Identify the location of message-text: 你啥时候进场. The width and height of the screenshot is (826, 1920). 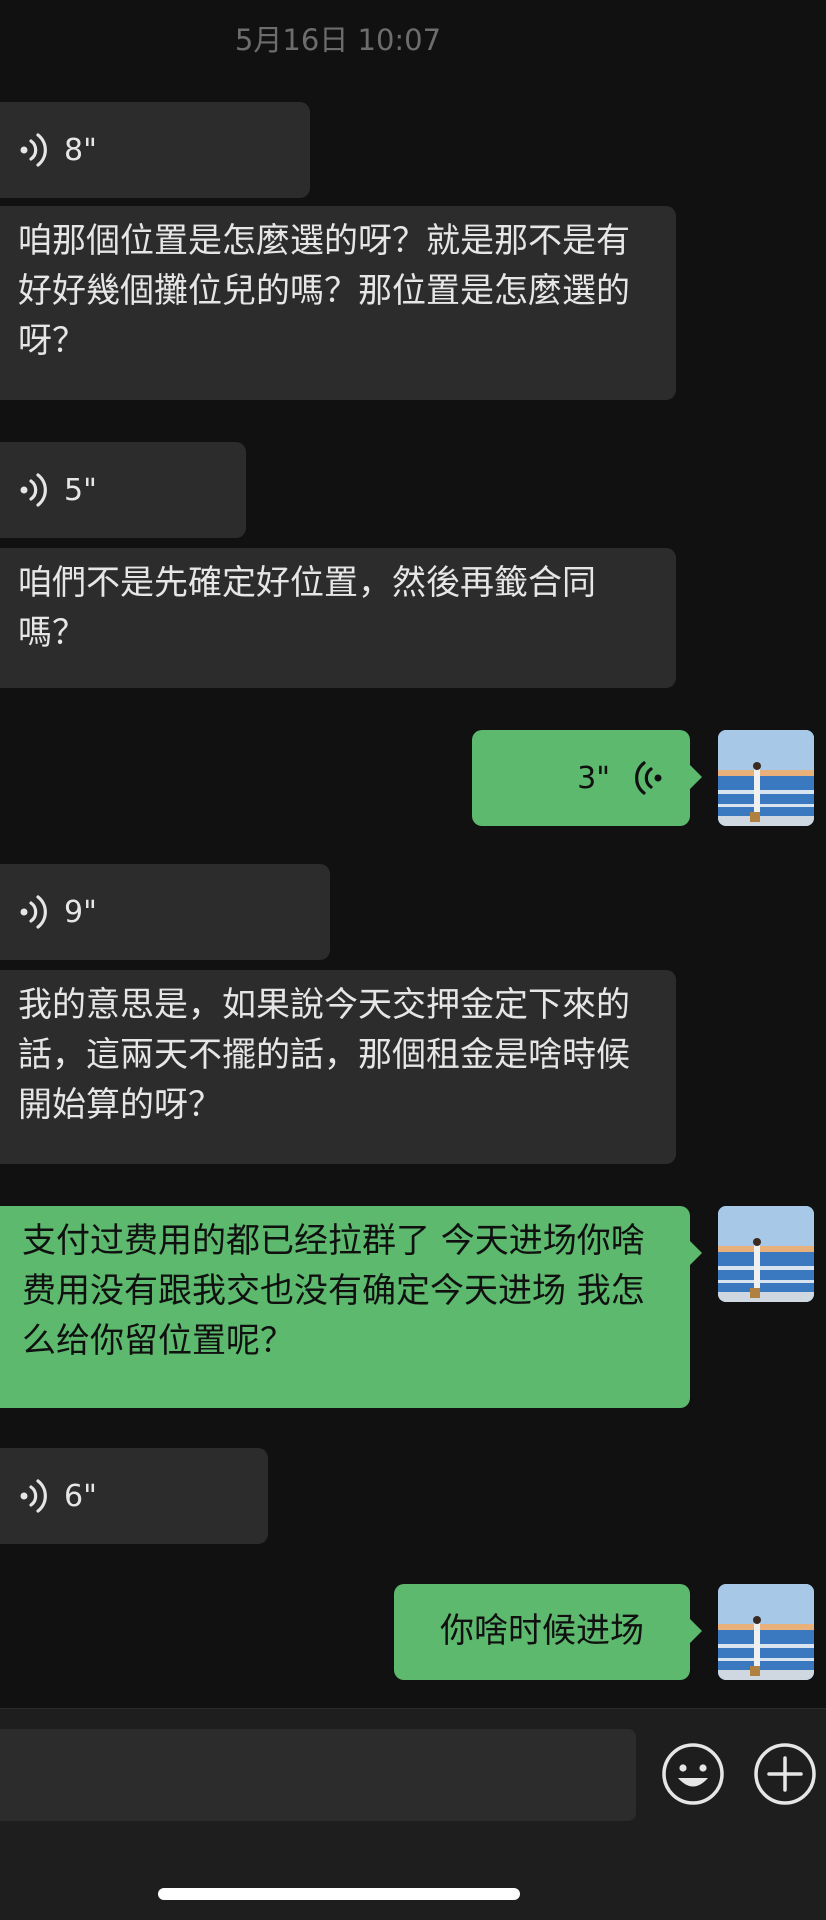
(542, 1631).